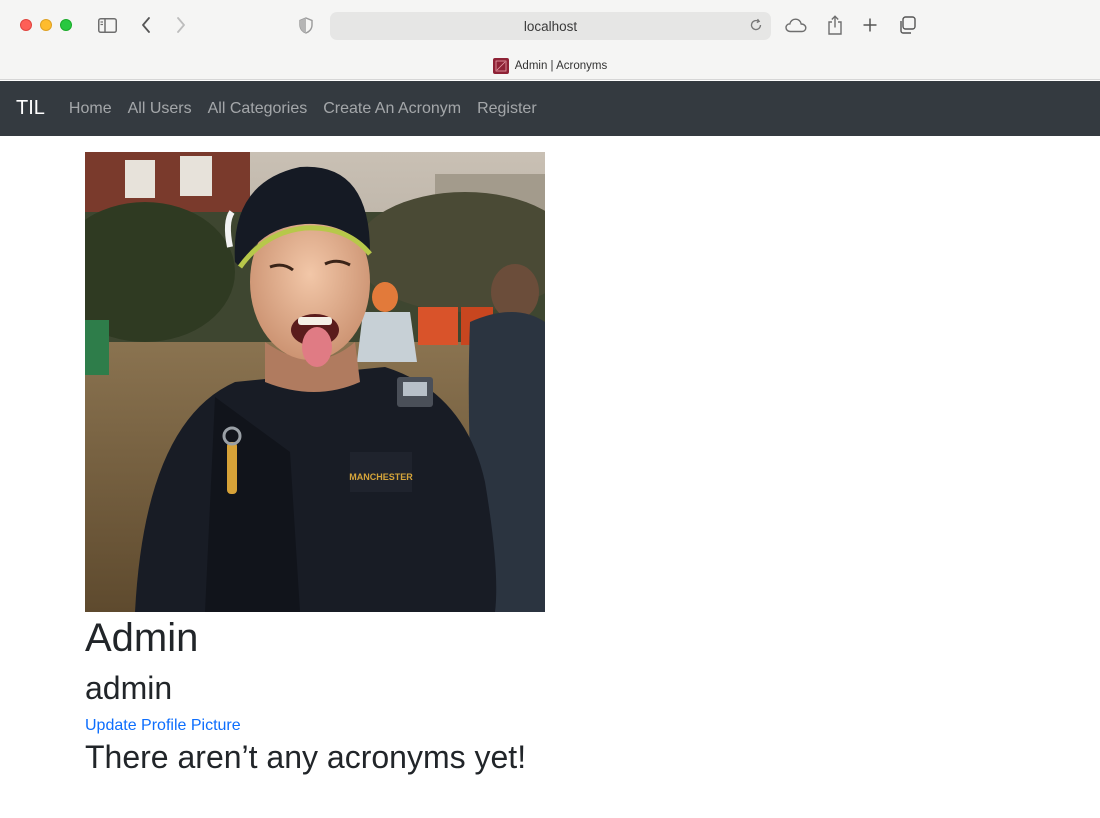 This screenshot has width=1100, height=818. What do you see at coordinates (107, 25) in the screenshot?
I see `sidebar-icon` at bounding box center [107, 25].